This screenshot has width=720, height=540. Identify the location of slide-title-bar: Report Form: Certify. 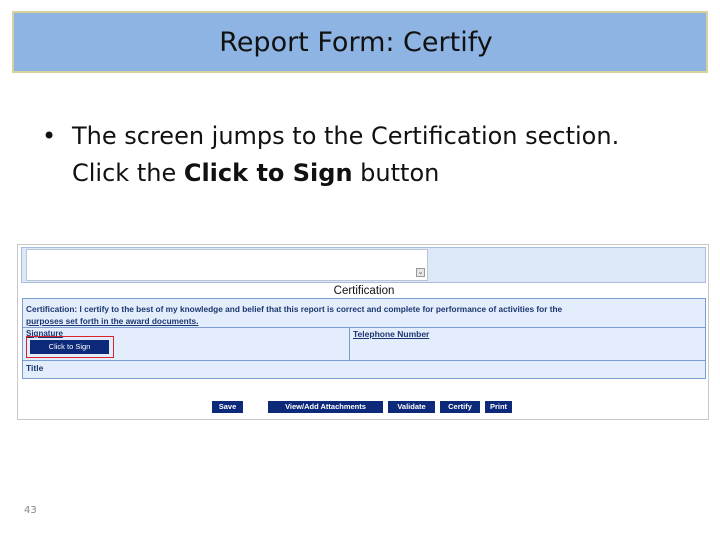
(360, 42).